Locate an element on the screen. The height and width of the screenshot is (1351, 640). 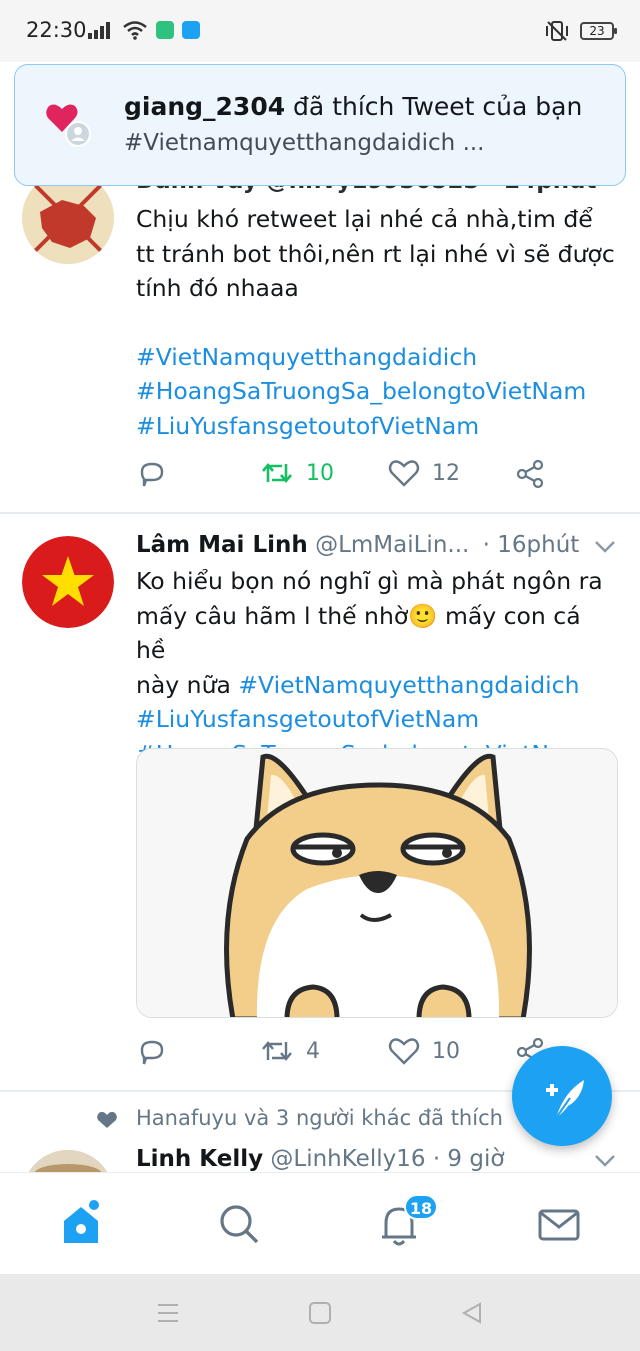
share-button is located at coordinates (530, 474).